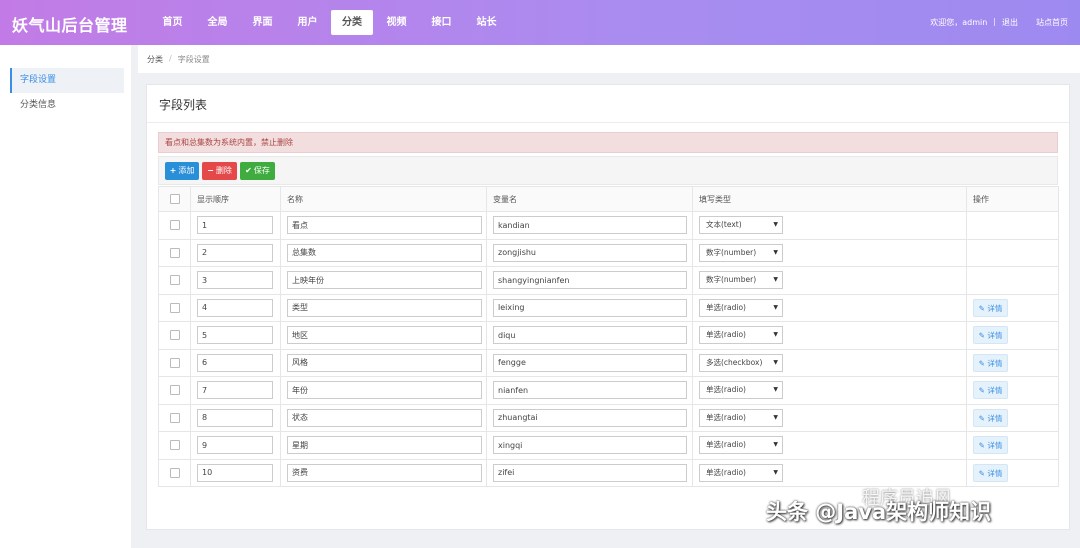 The width and height of the screenshot is (1080, 548). Describe the element at coordinates (219, 171) in the screenshot. I see `delete-button: − 删除` at that location.